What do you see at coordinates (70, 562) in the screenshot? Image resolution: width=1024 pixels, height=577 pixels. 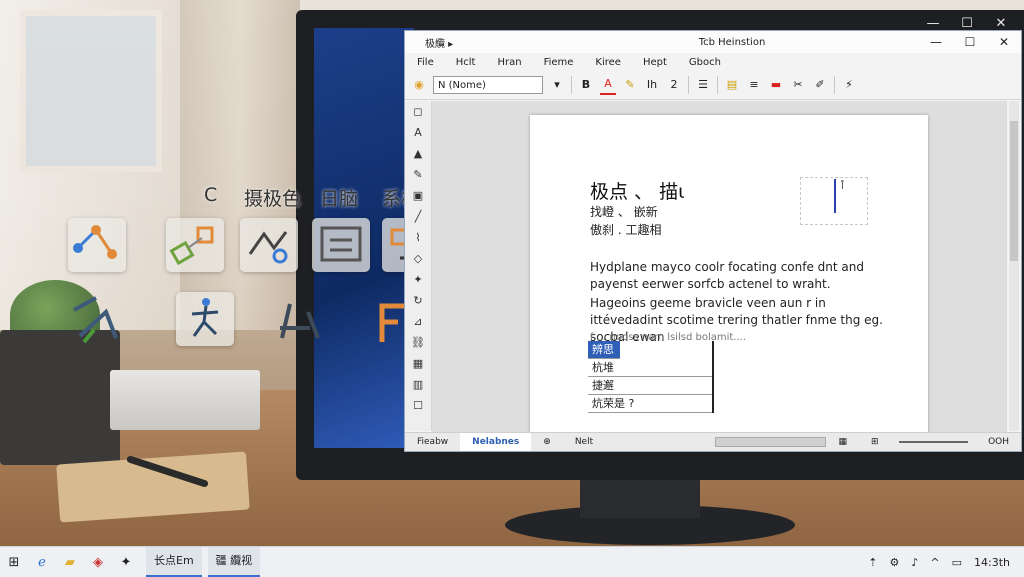 I see `folder-icon: ▰` at bounding box center [70, 562].